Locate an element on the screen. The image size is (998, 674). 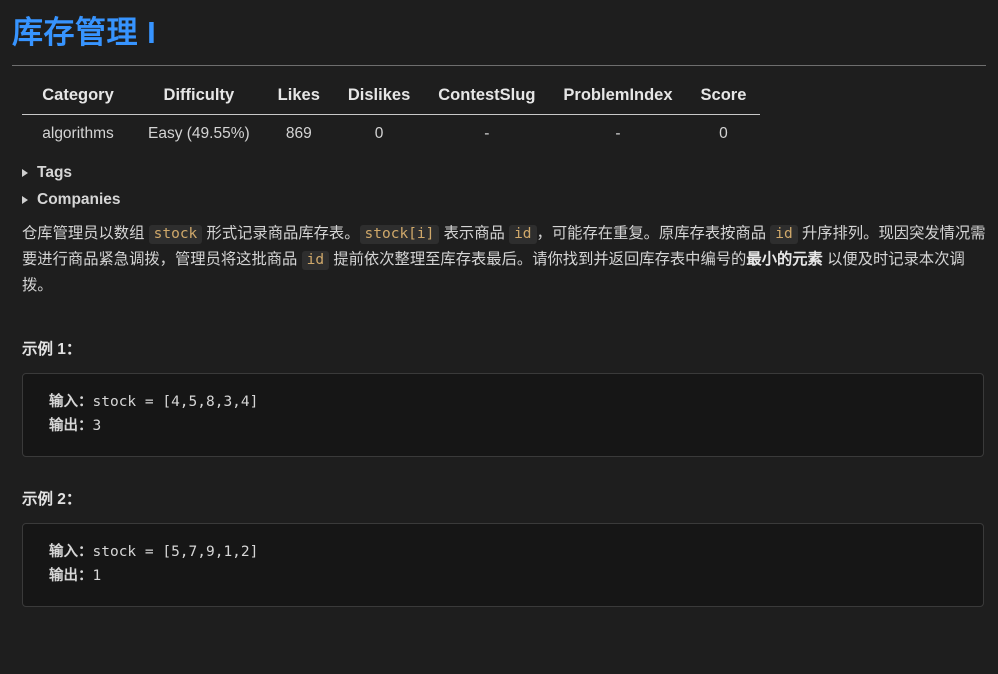
column-header-dislikes: Dislikes is located at coordinates (379, 98).